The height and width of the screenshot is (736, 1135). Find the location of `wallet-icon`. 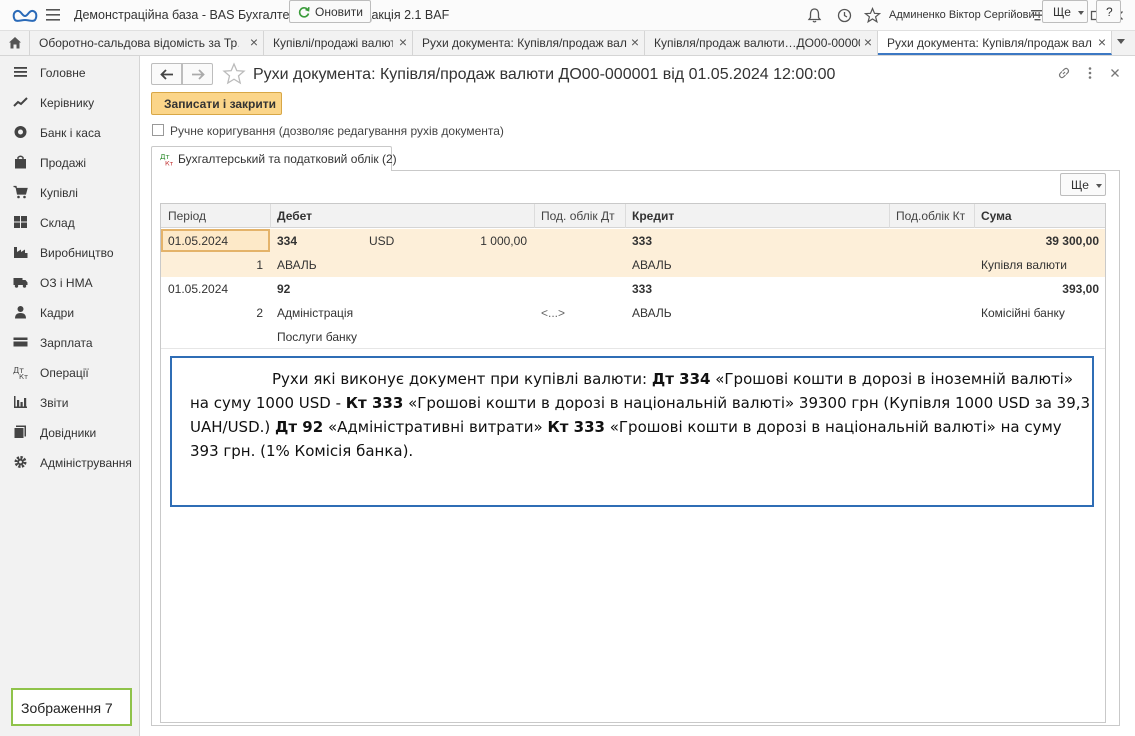

wallet-icon is located at coordinates (20, 342).